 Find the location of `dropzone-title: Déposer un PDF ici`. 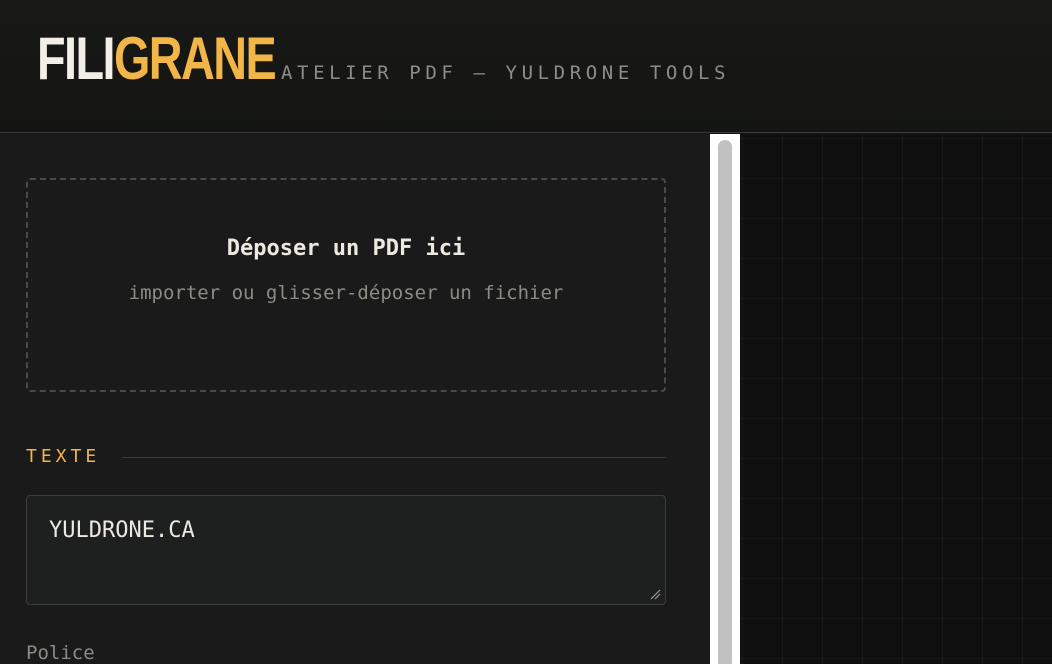

dropzone-title: Déposer un PDF ici is located at coordinates (346, 248).